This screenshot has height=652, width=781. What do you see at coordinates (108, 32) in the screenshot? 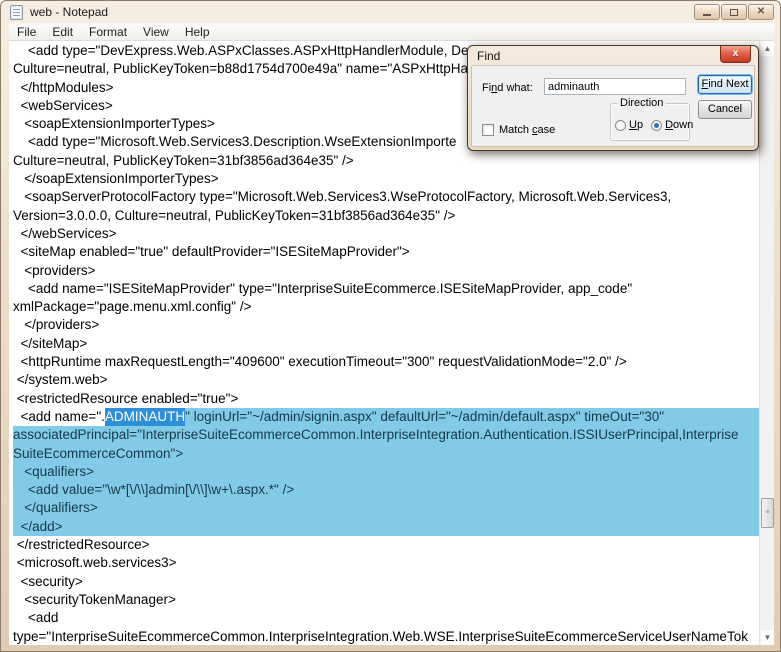
I see `menu-item-format: Format` at bounding box center [108, 32].